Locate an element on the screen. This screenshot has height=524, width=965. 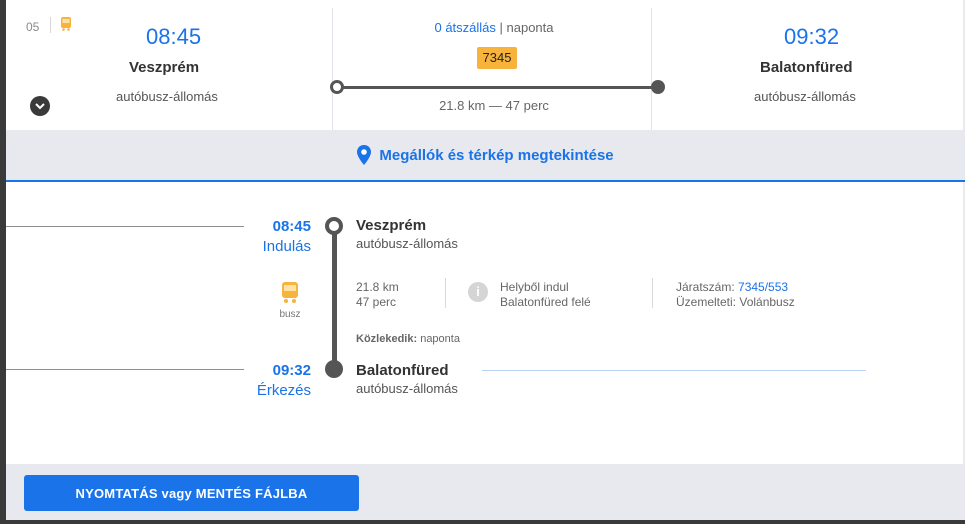
transfers-link: 0 átszállás is located at coordinates (464, 27).